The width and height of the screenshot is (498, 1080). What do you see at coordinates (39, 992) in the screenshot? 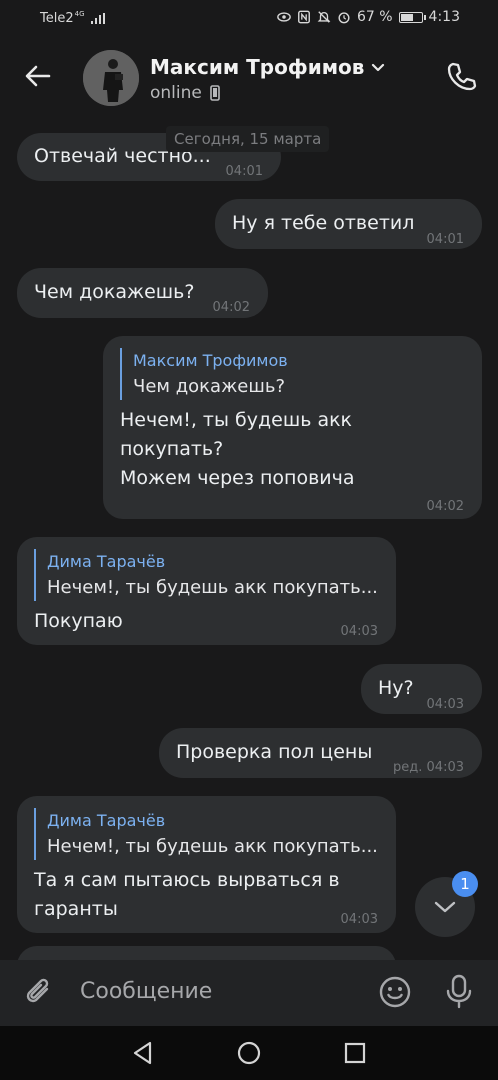
I see `paperclip-icon` at bounding box center [39, 992].